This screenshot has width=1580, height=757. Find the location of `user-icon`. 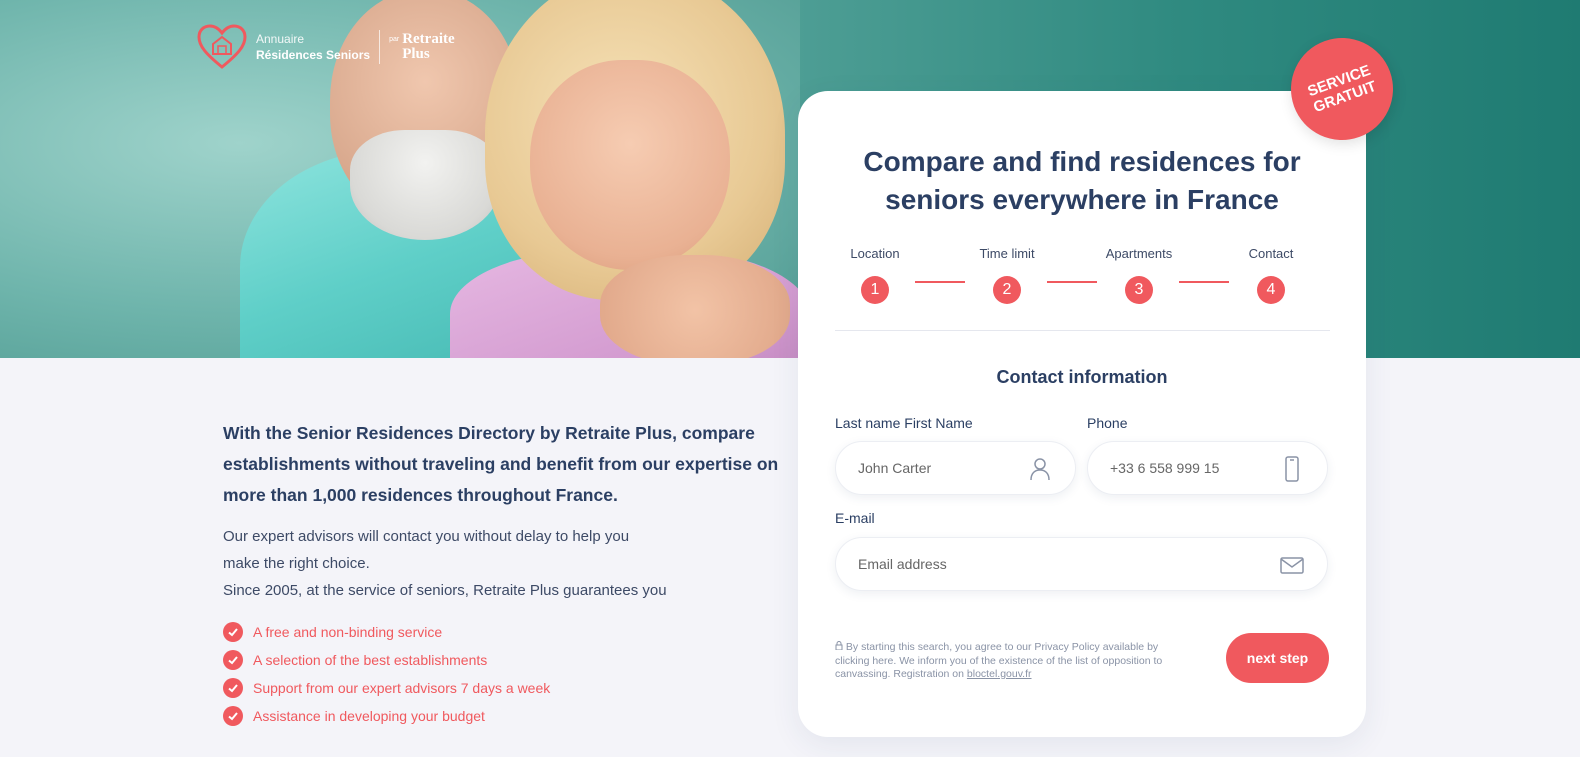

user-icon is located at coordinates (1040, 469).